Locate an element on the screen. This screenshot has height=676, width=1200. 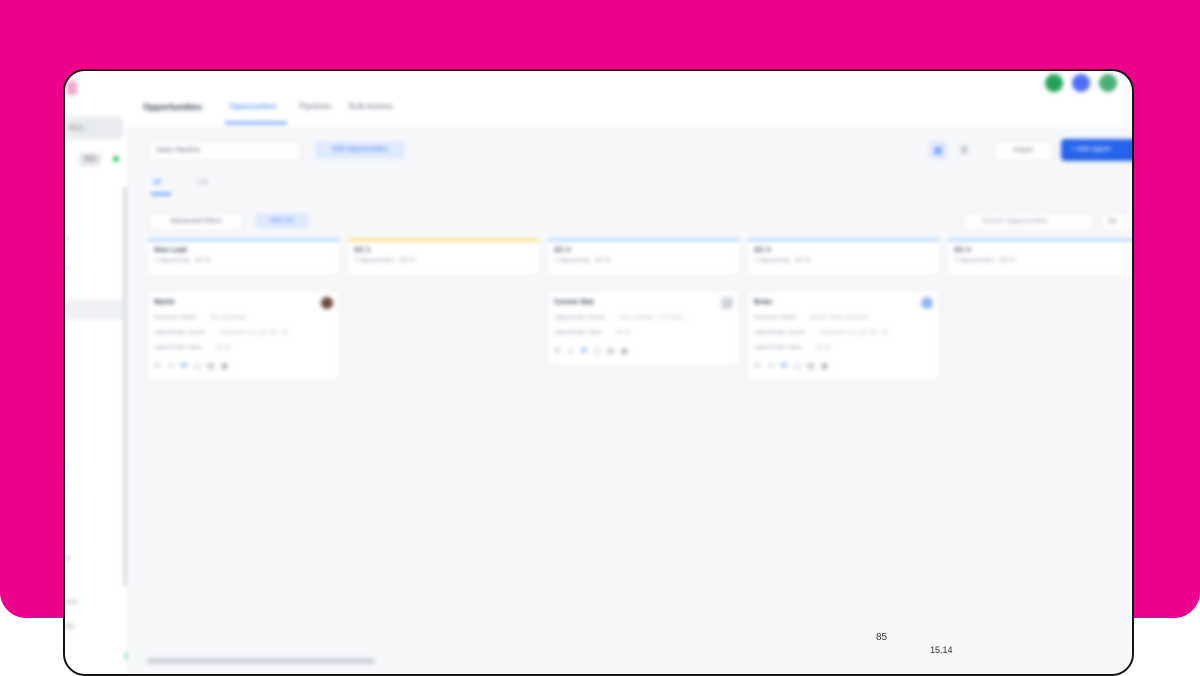
column-header: GC 2 1 Opportunity · $0.00 is located at coordinates (643, 257).